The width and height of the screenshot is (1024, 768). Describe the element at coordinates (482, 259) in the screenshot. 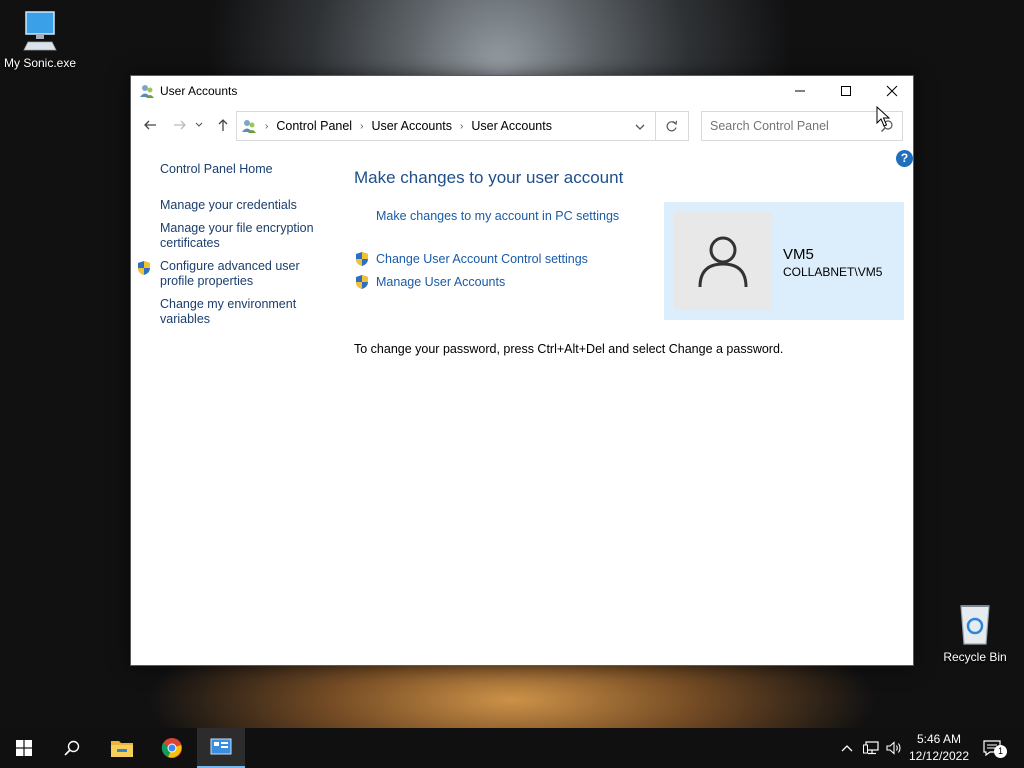

I see `uac-settings-label: Change User Account Control settings` at that location.